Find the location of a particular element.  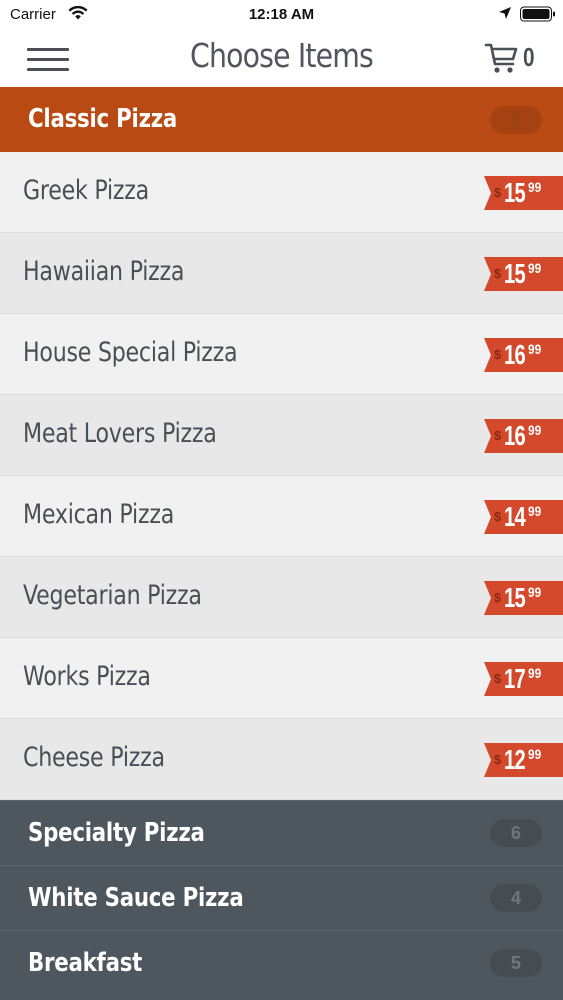

price-tag: $ 14 99 is located at coordinates (523, 517).